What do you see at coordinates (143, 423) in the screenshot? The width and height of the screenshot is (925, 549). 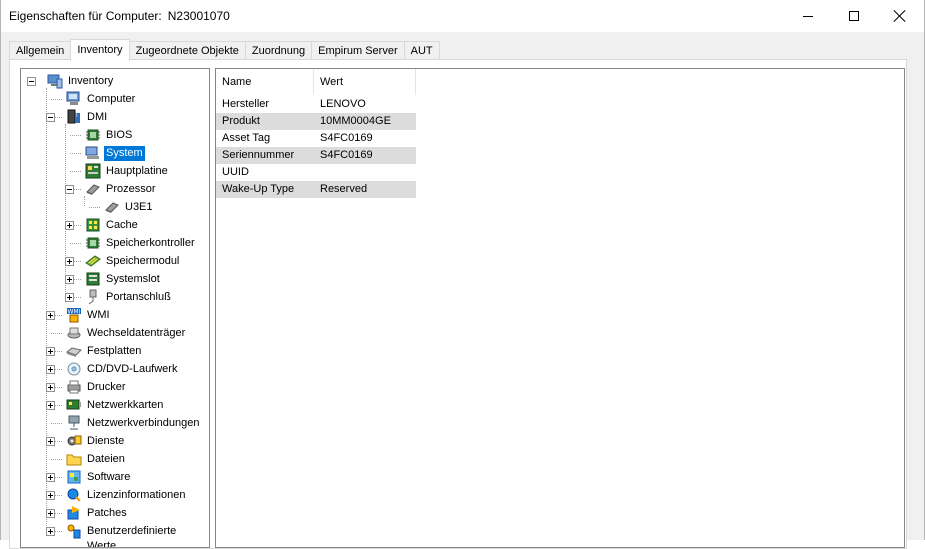 I see `tree-item-netzwerkverbindungen: Netzwerkverbindungen` at bounding box center [143, 423].